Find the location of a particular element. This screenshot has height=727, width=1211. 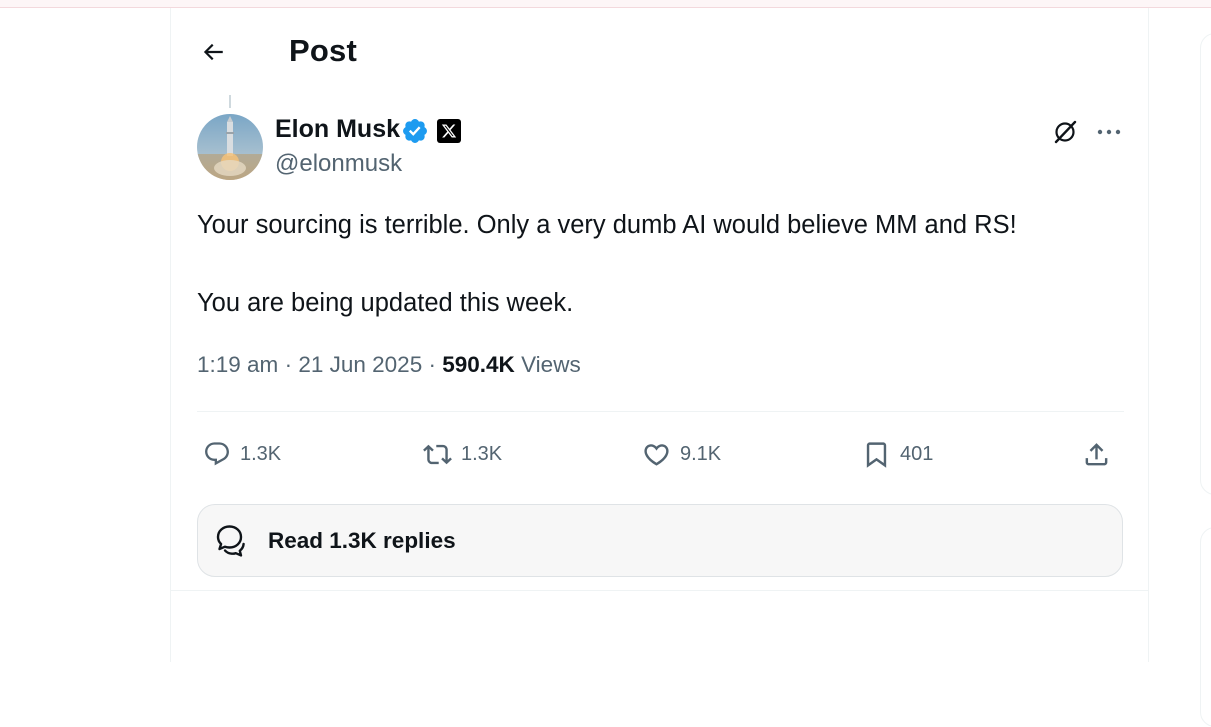

share-button is located at coordinates (1096, 454).